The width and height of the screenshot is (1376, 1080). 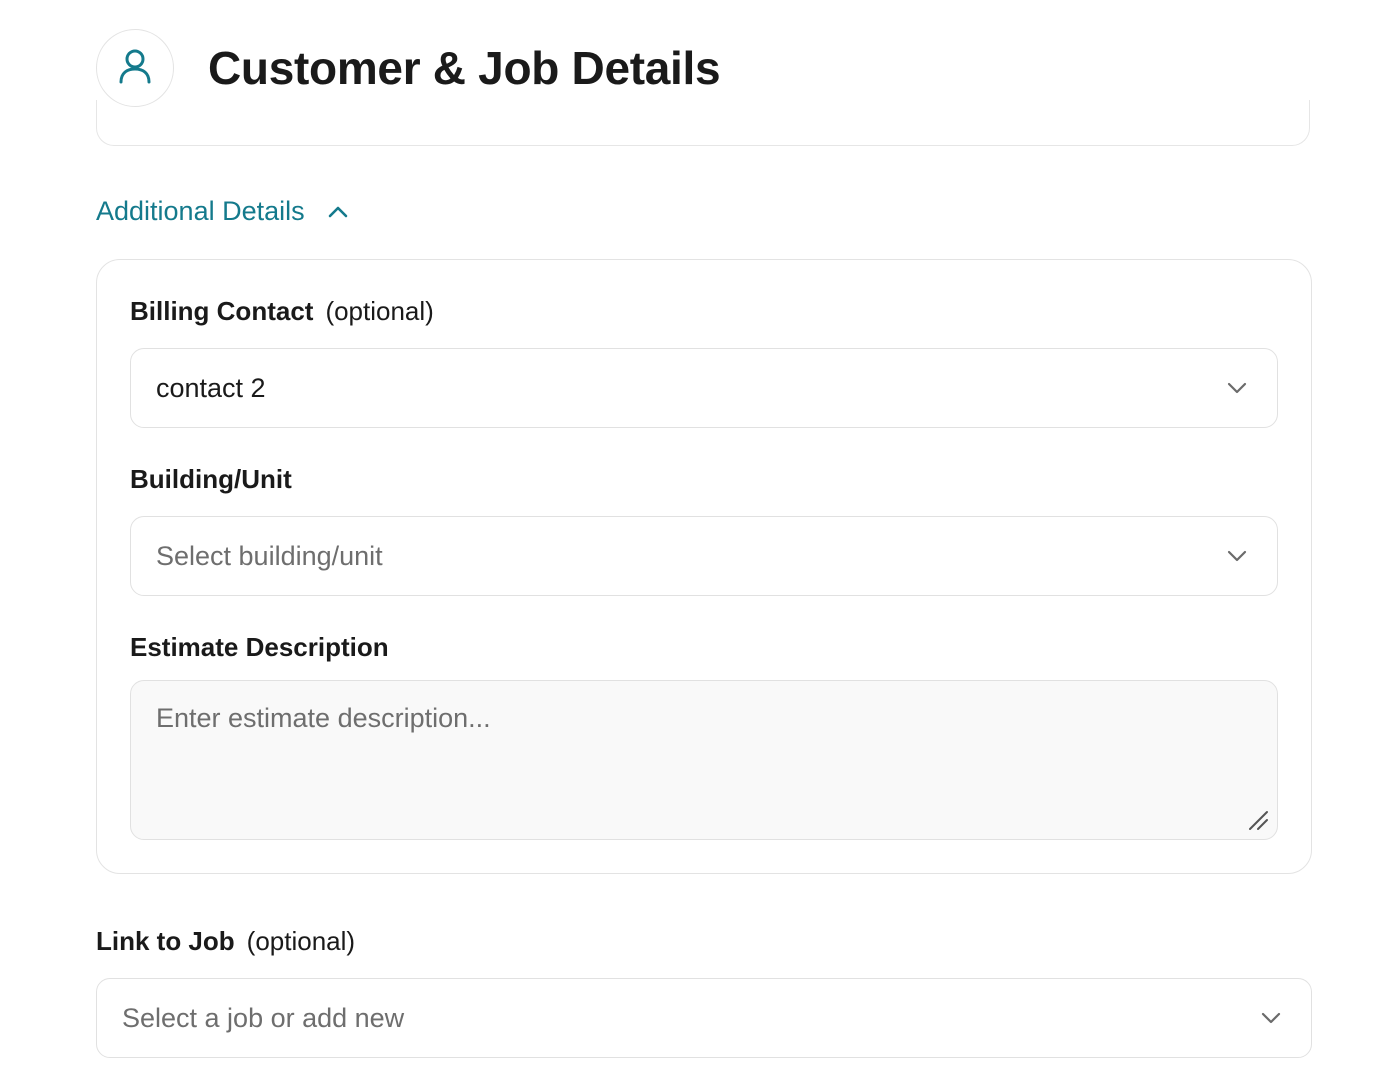 I want to click on link-to-job-select: Select a job or add new, so click(x=704, y=1018).